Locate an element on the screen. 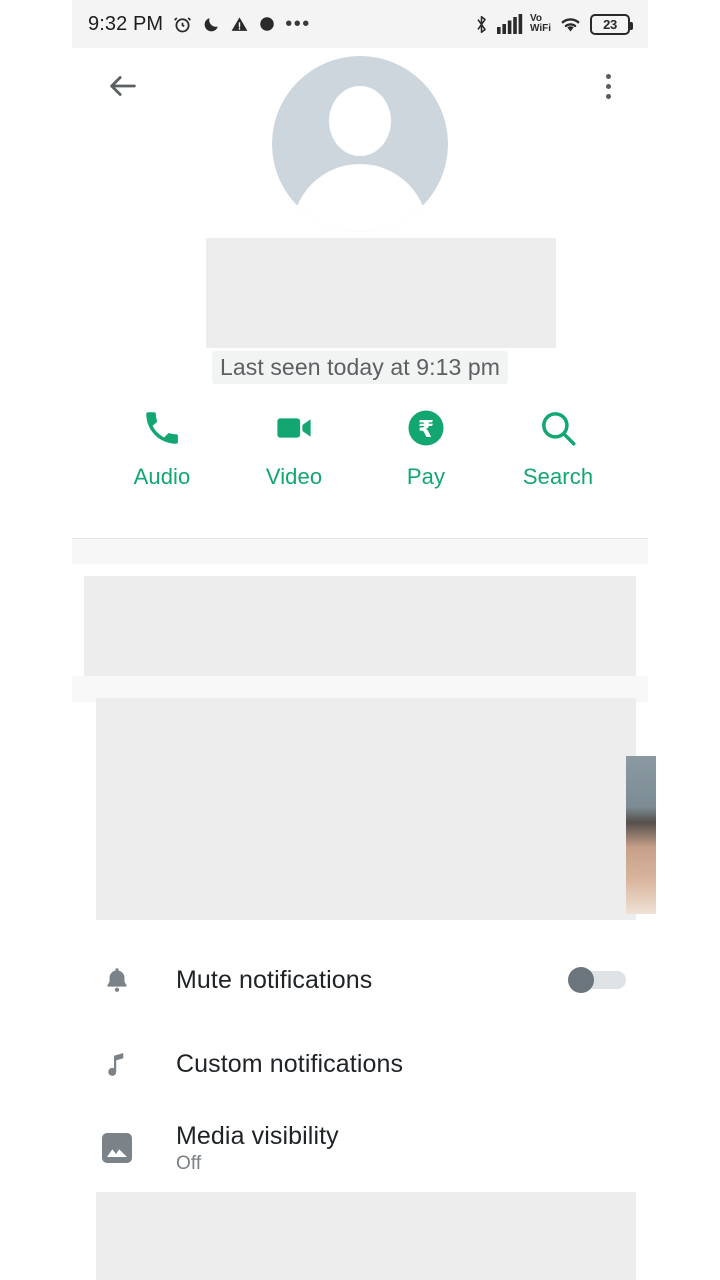 This screenshot has width=720, height=1280. rupee-pay-icon: ₹ is located at coordinates (426, 428).